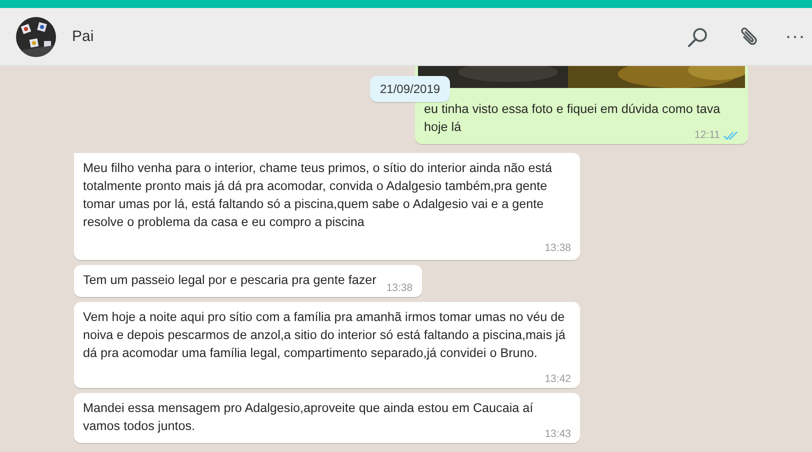 The width and height of the screenshot is (812, 452). I want to click on message-time: 13:42, so click(557, 379).